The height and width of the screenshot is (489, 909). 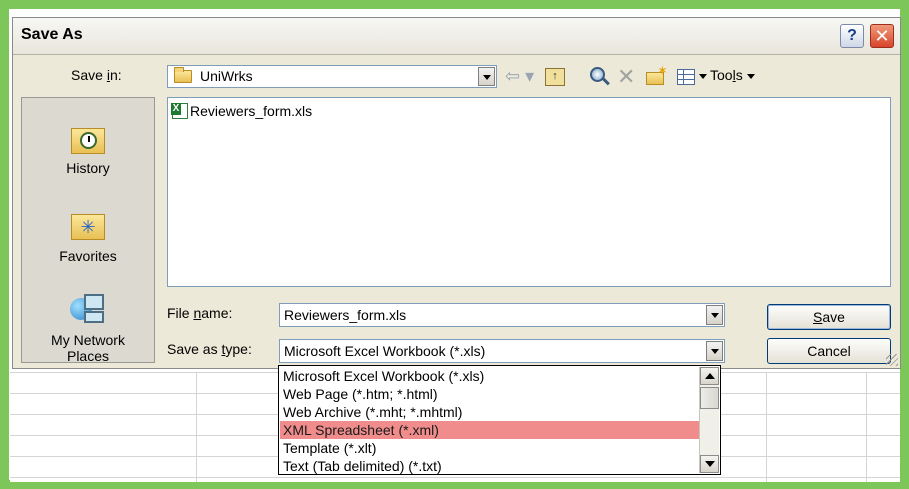 I want to click on save-as-type-dropdown-arrow, so click(x=714, y=351).